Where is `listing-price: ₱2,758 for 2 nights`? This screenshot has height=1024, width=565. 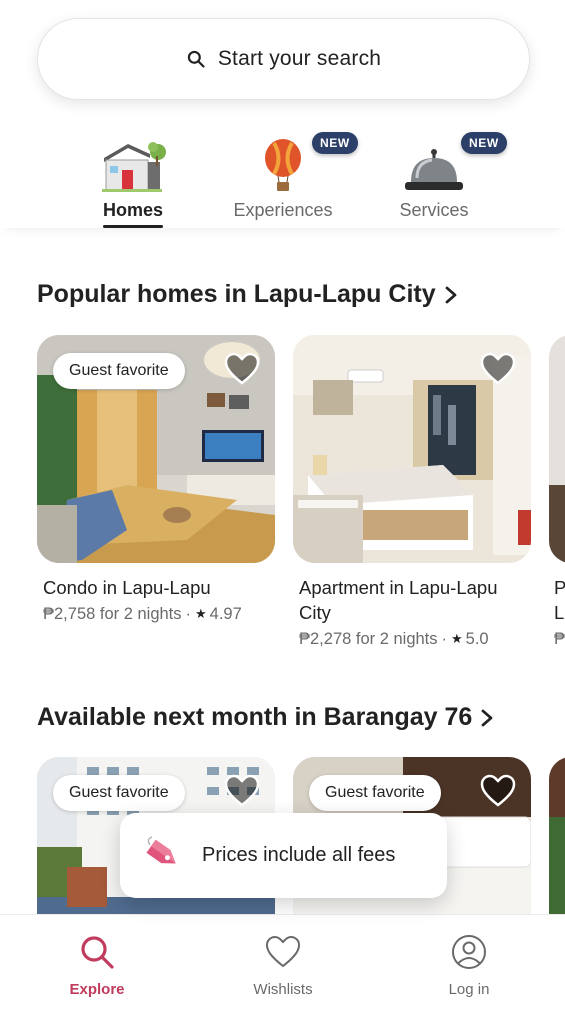
listing-price: ₱2,758 for 2 nights is located at coordinates (112, 614).